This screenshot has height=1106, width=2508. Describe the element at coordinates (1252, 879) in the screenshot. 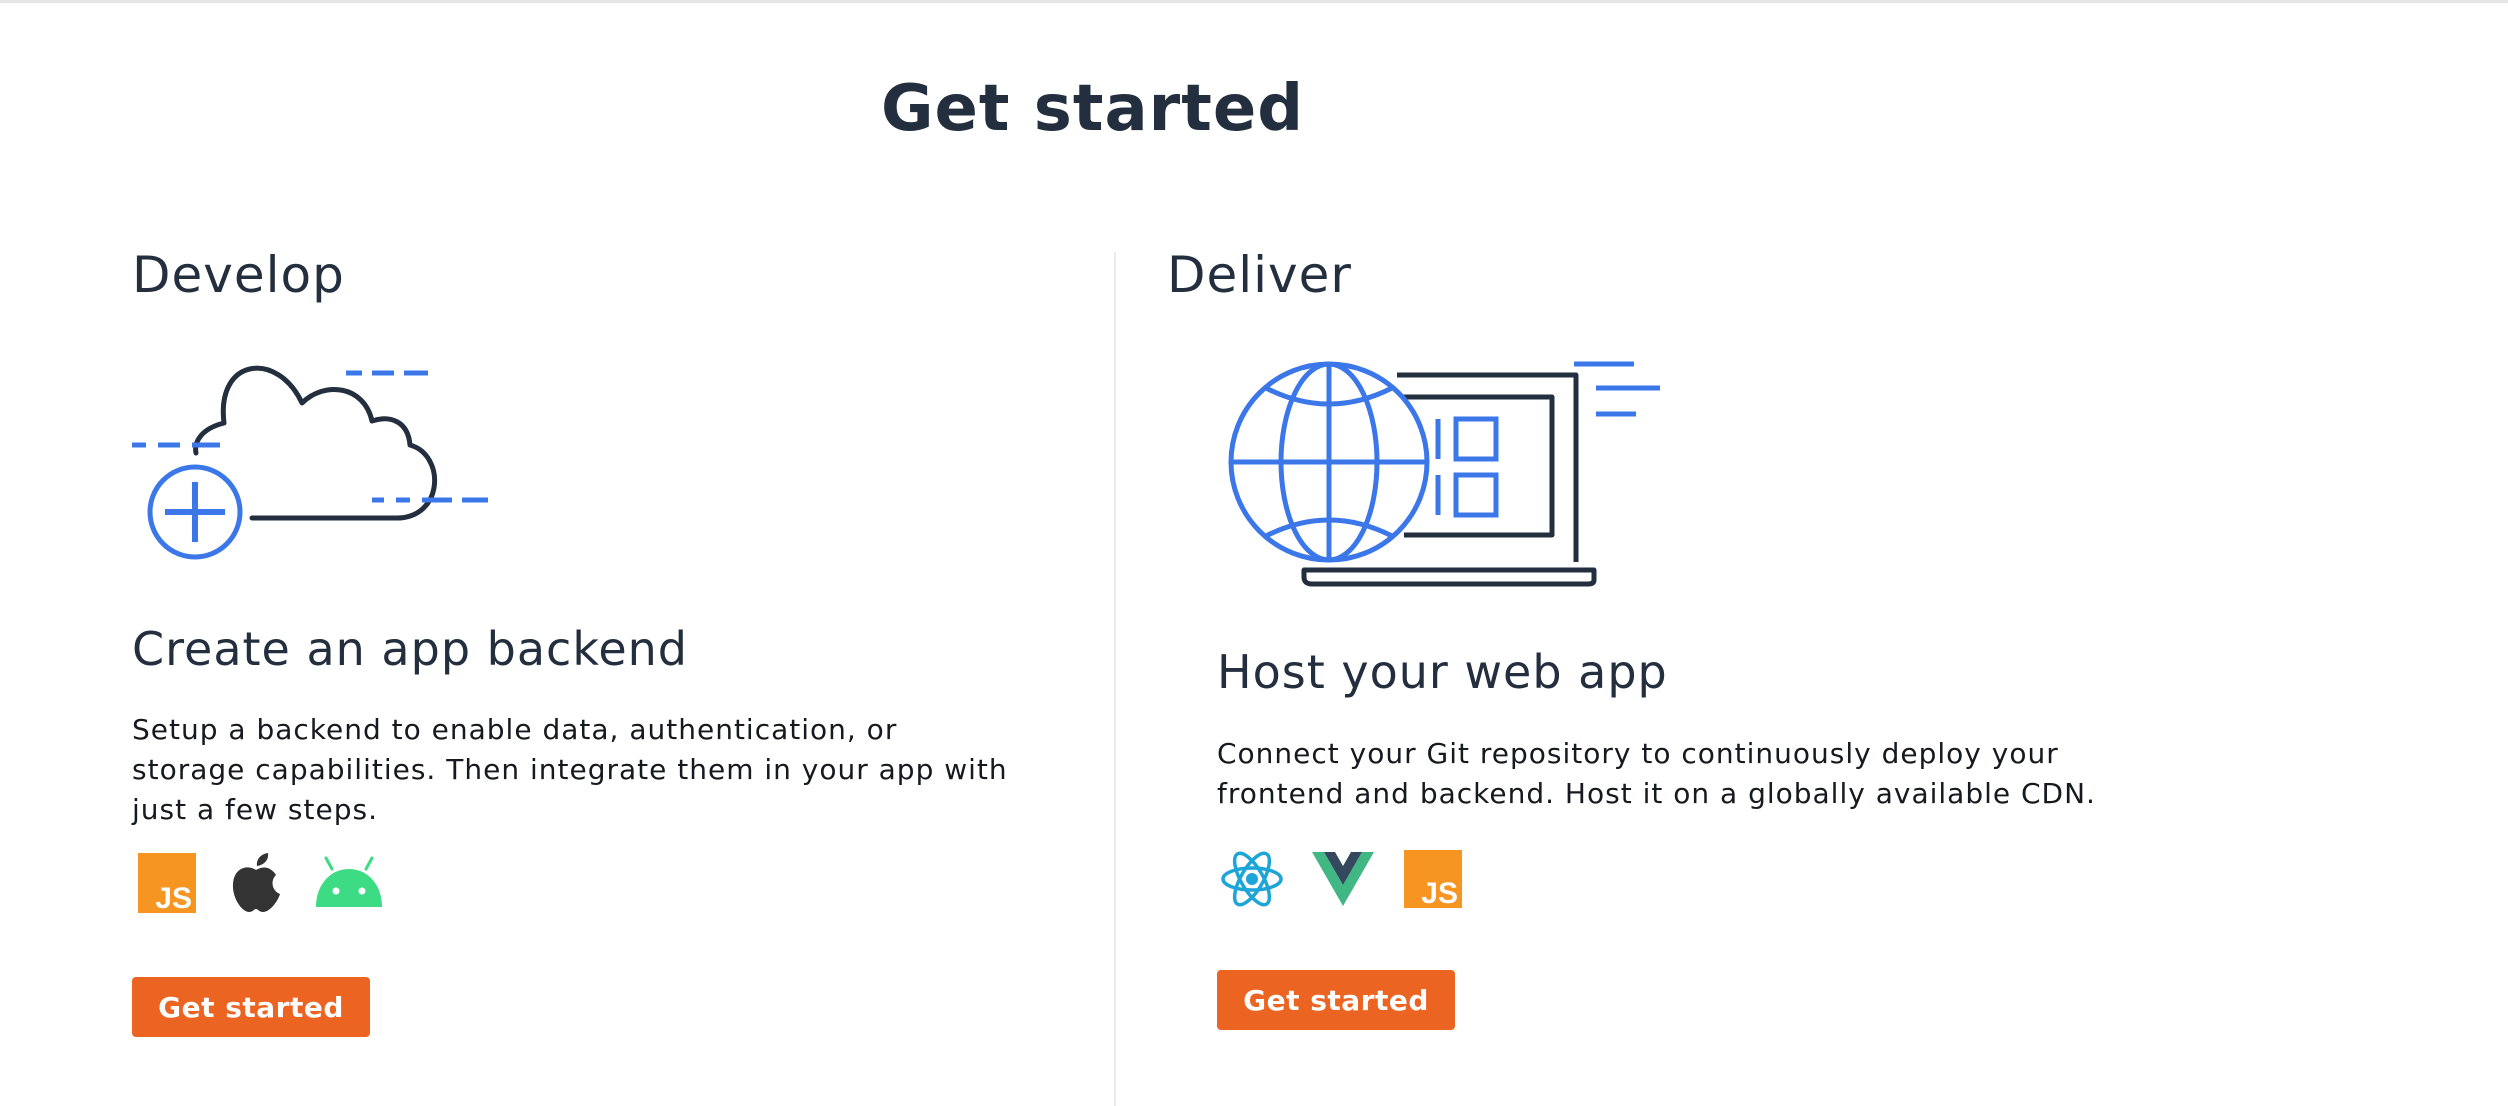

I see `react-icon` at that location.